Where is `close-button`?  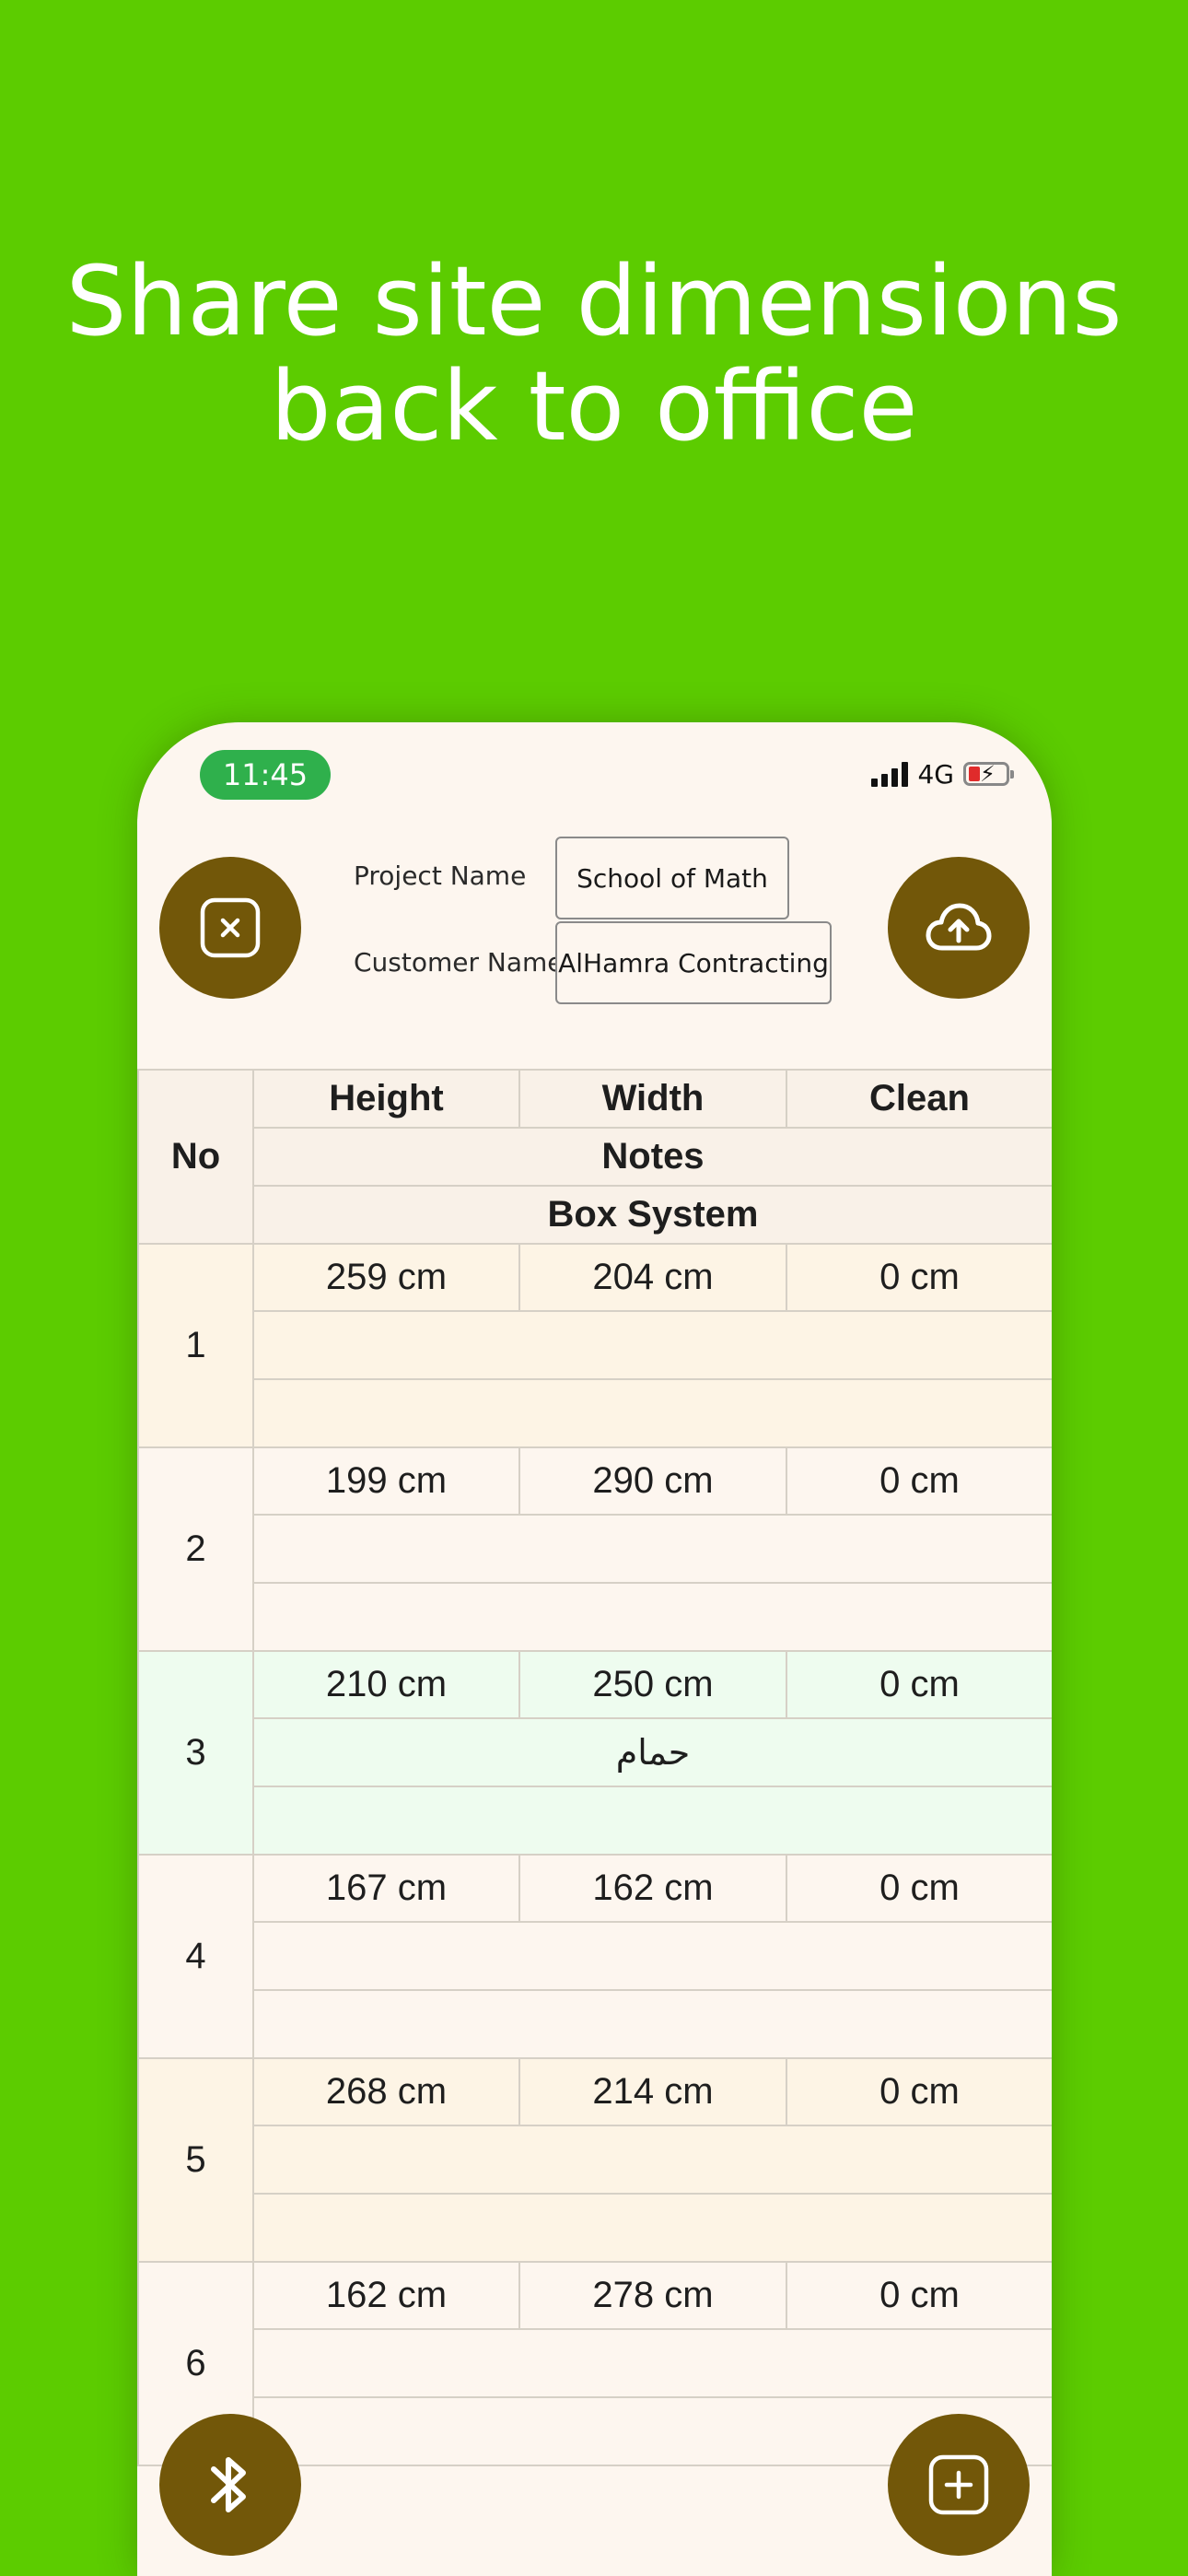 close-button is located at coordinates (230, 928).